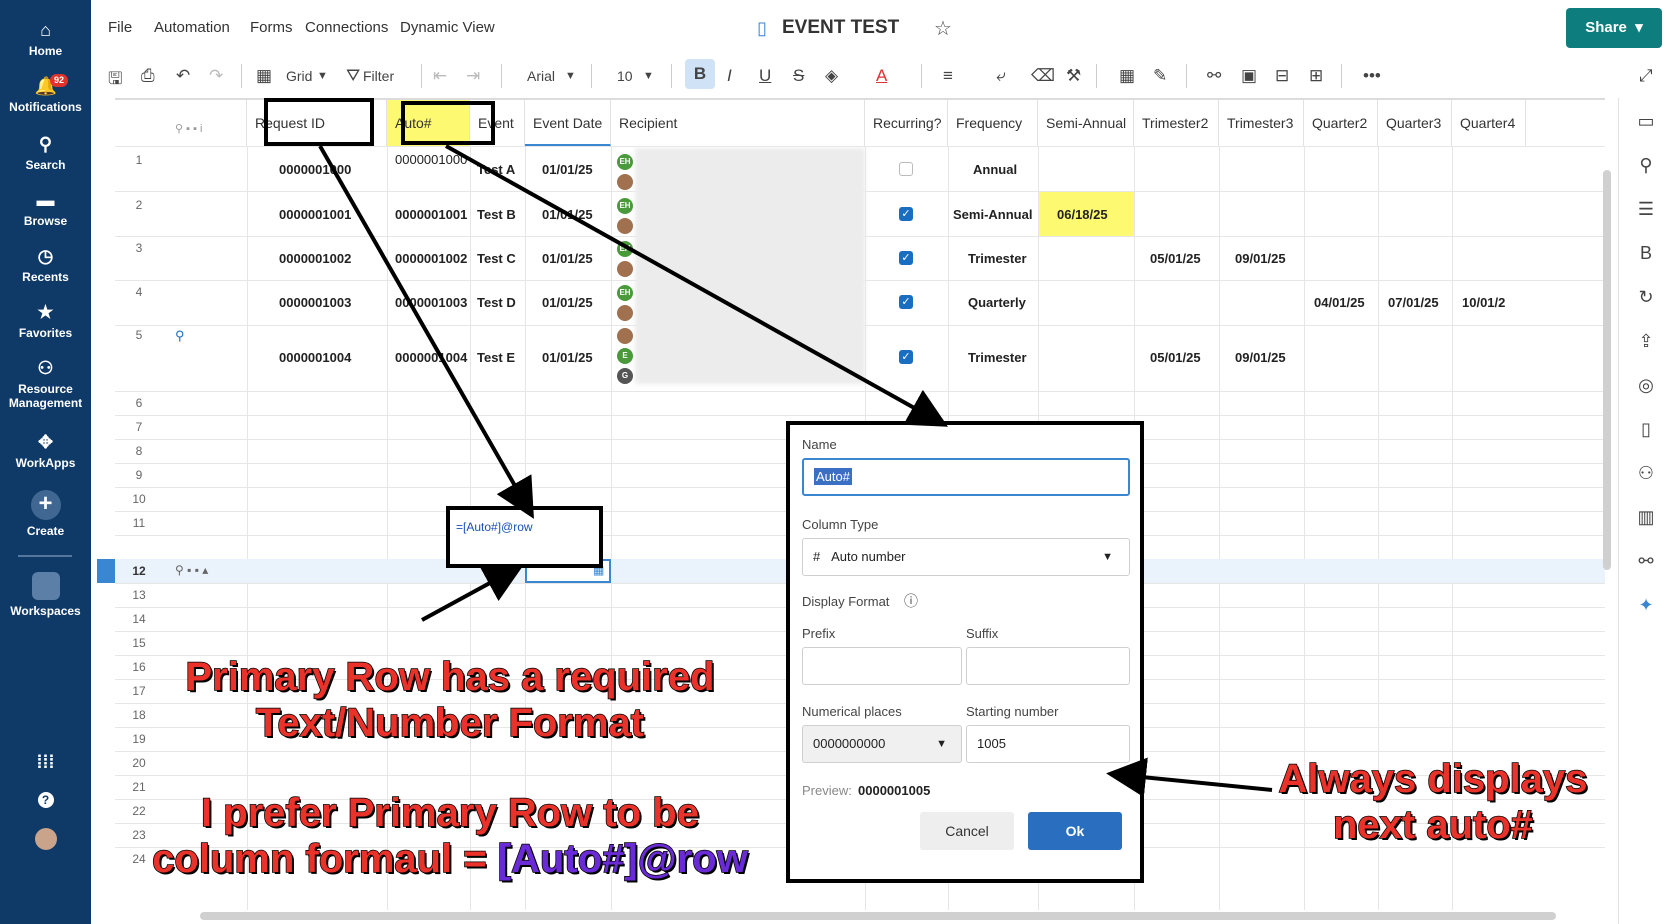  Describe the element at coordinates (496, 214) in the screenshot. I see `cell-event: Test B` at that location.